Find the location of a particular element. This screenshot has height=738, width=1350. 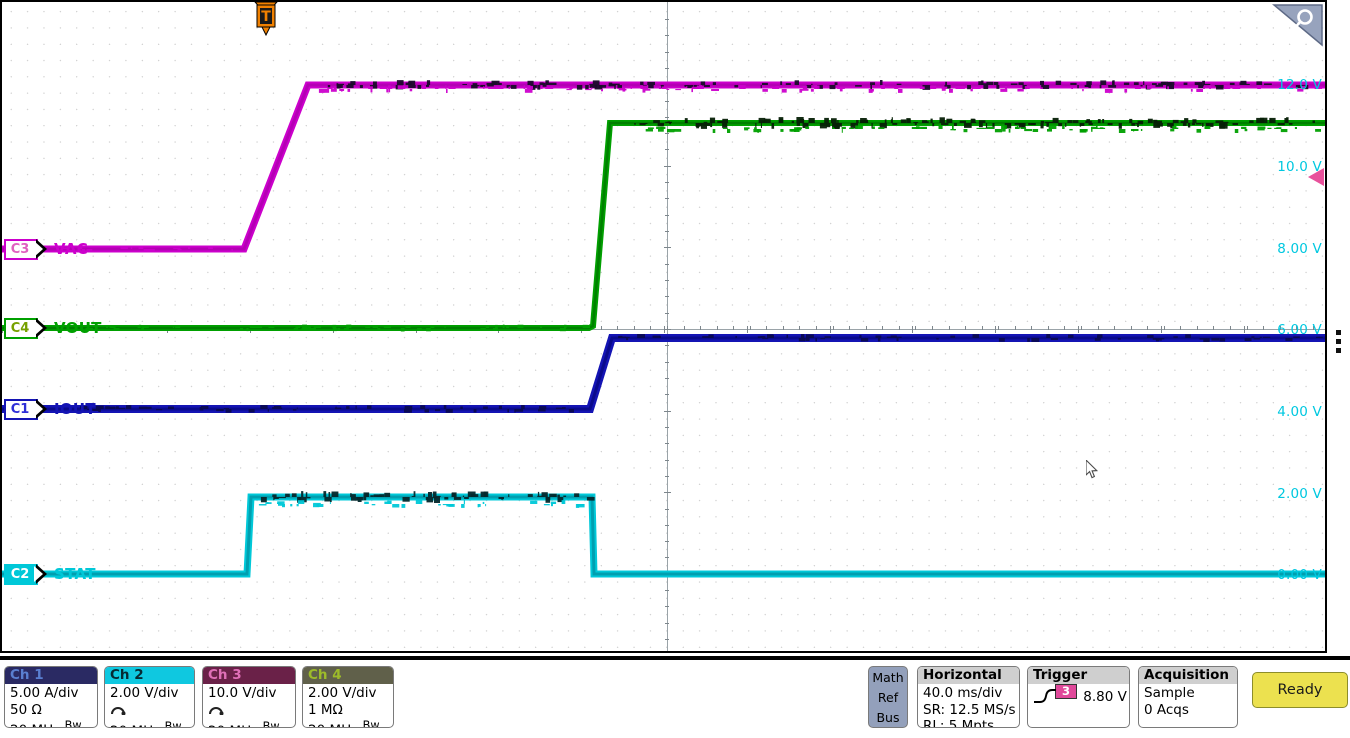

math-label: Math is located at coordinates (888, 678).